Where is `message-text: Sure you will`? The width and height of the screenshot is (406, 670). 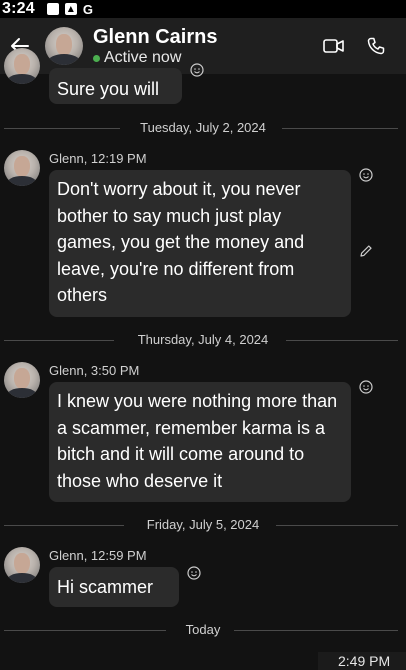 message-text: Sure you will is located at coordinates (108, 89).